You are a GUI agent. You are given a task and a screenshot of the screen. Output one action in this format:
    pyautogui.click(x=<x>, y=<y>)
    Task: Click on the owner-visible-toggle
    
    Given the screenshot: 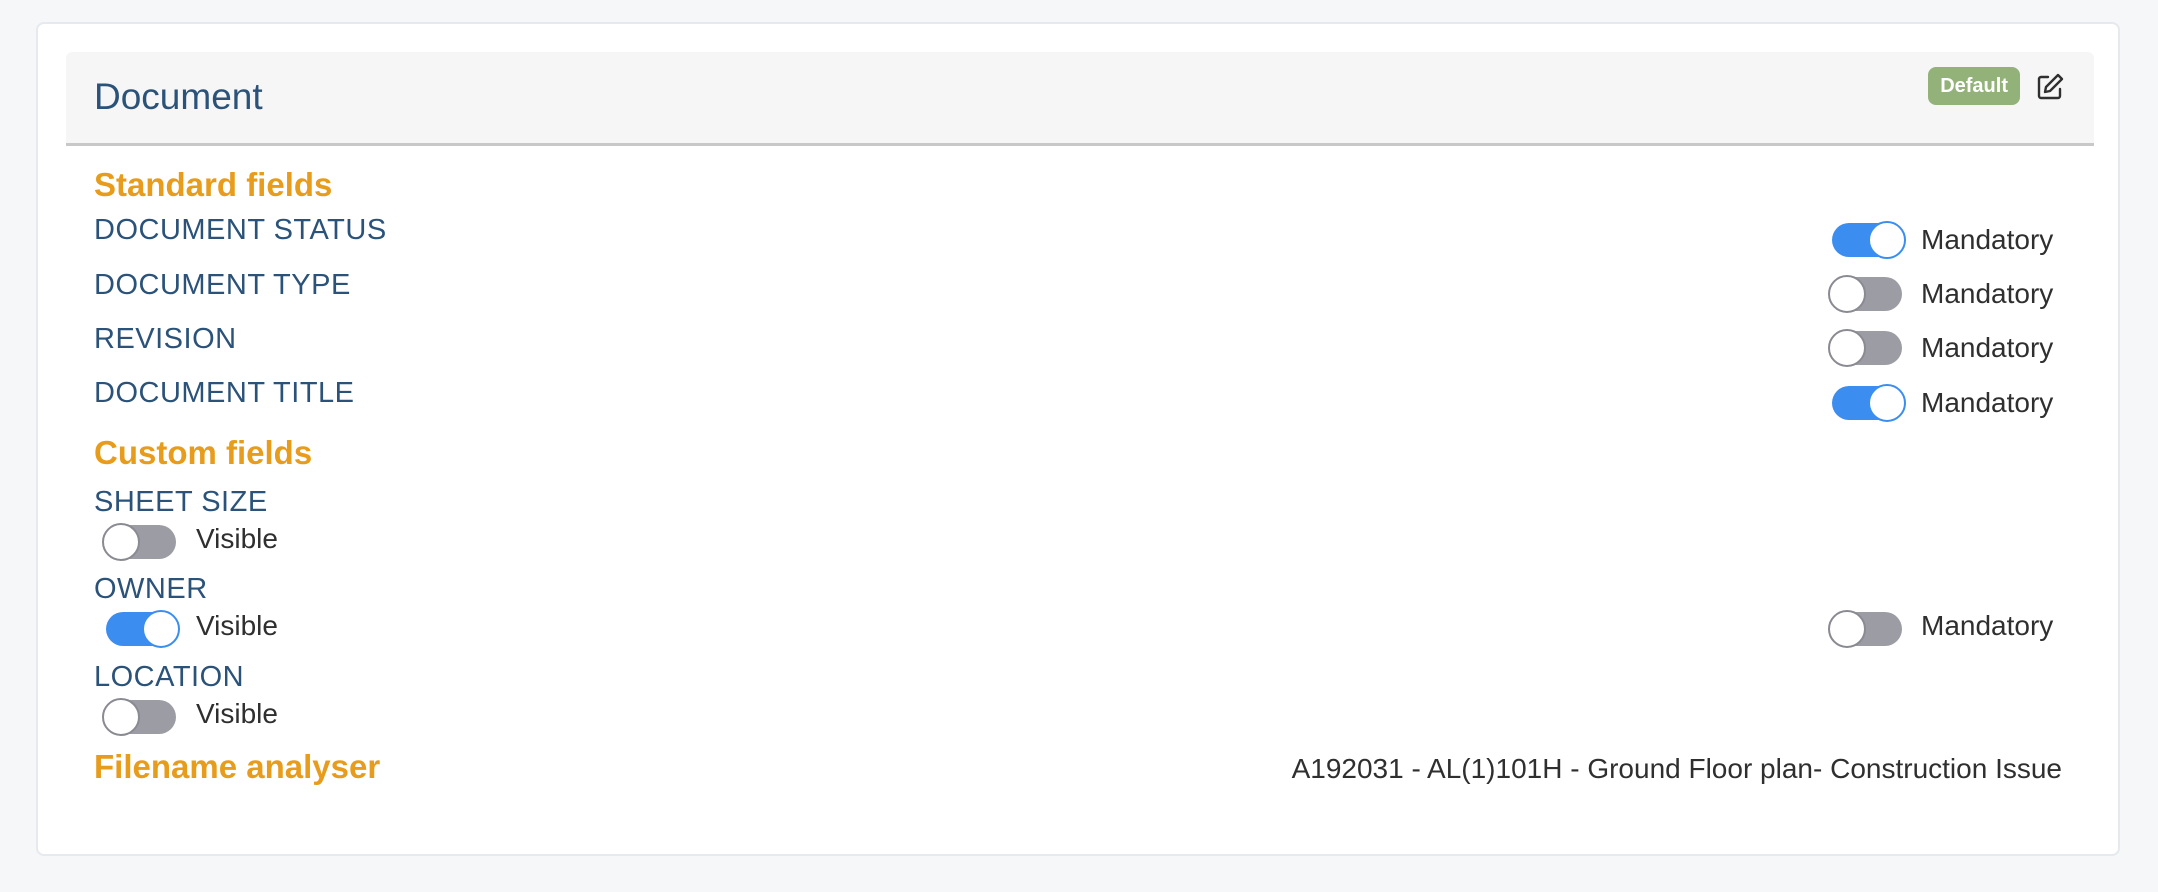 What is the action you would take?
    pyautogui.click(x=143, y=629)
    